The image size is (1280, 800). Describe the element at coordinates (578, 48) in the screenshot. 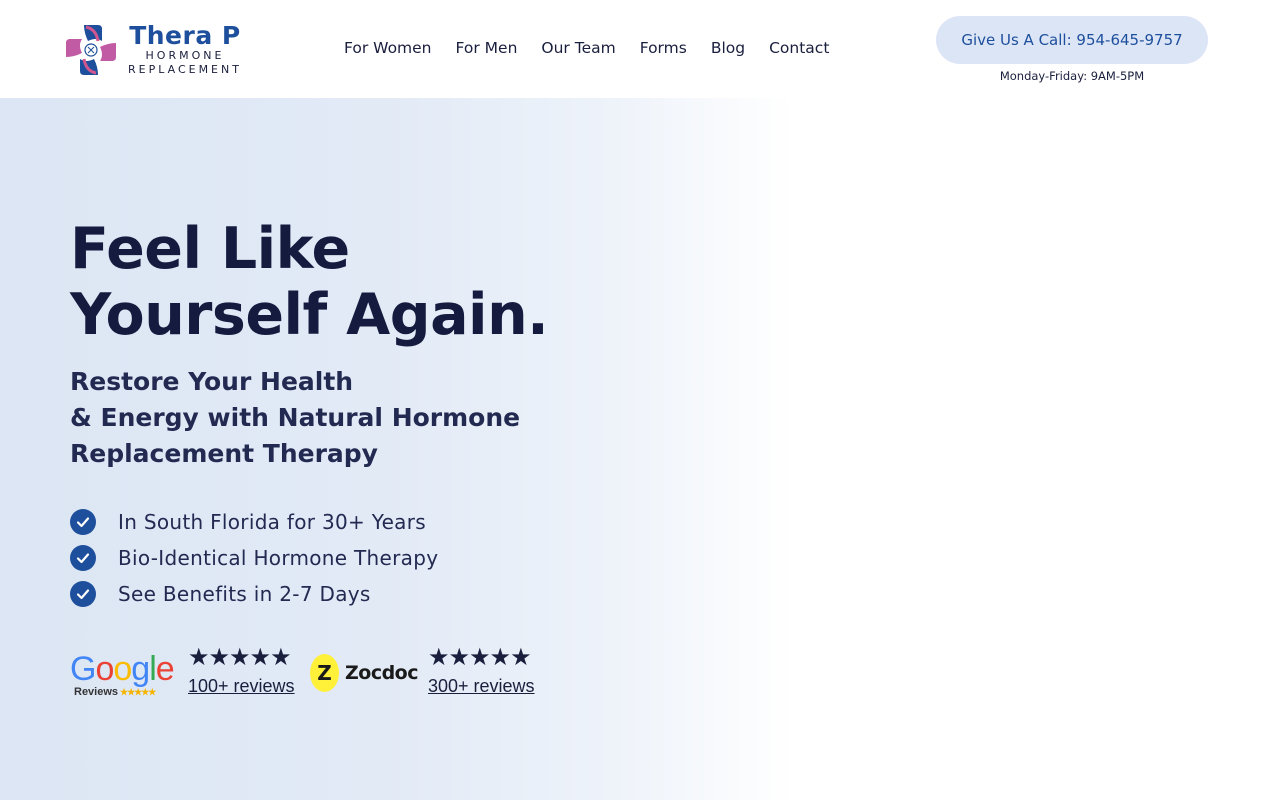

I see `nav-our-team: Our Team` at that location.